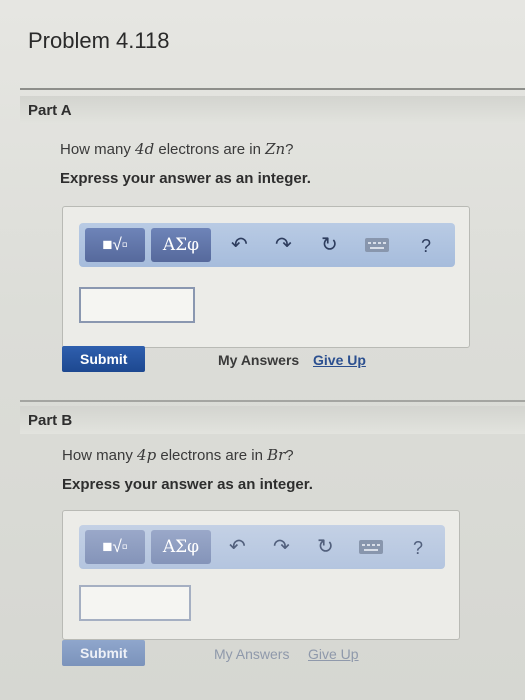 The height and width of the screenshot is (700, 525). What do you see at coordinates (272, 110) in the screenshot?
I see `part-a-header` at bounding box center [272, 110].